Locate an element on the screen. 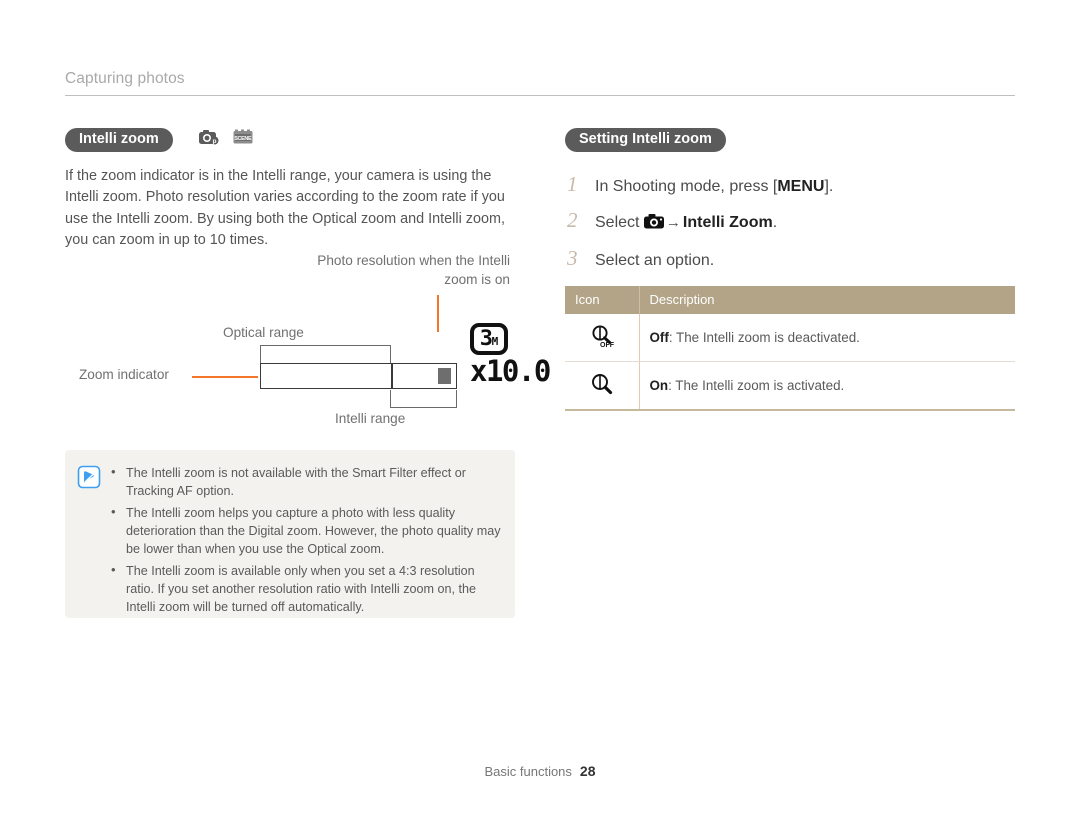  table-row: On: The Intelli zoom is activated. is located at coordinates (790, 386).